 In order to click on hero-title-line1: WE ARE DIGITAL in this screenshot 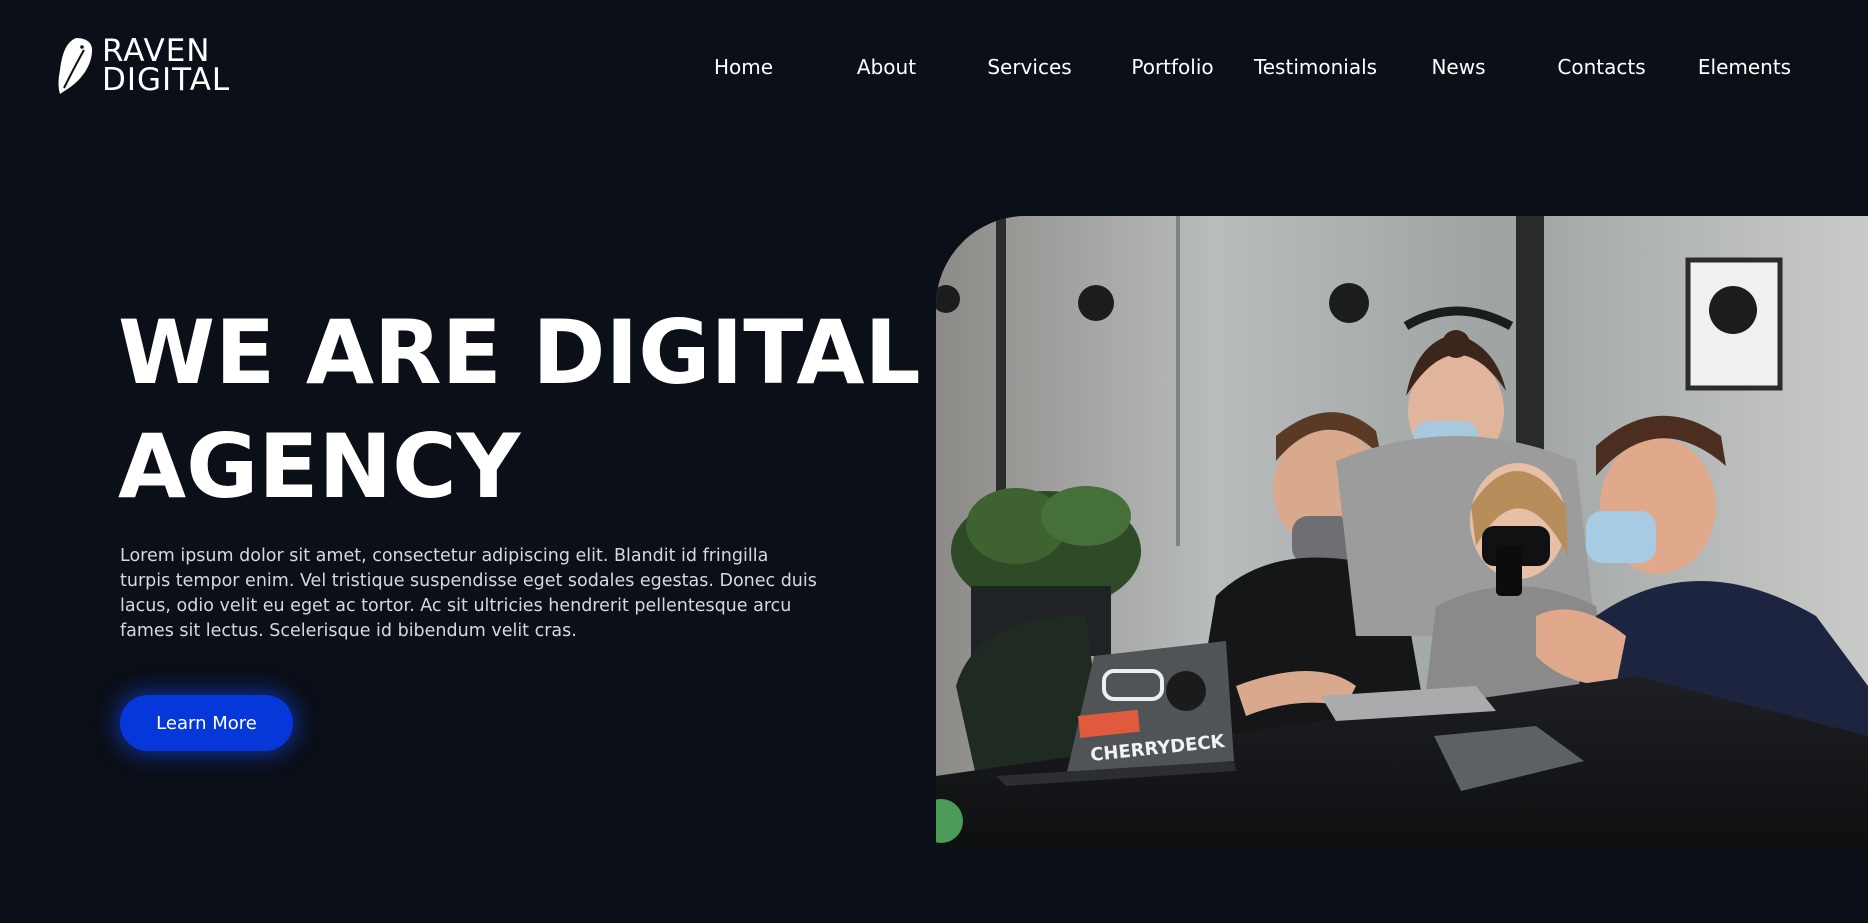, I will do `click(519, 352)`.